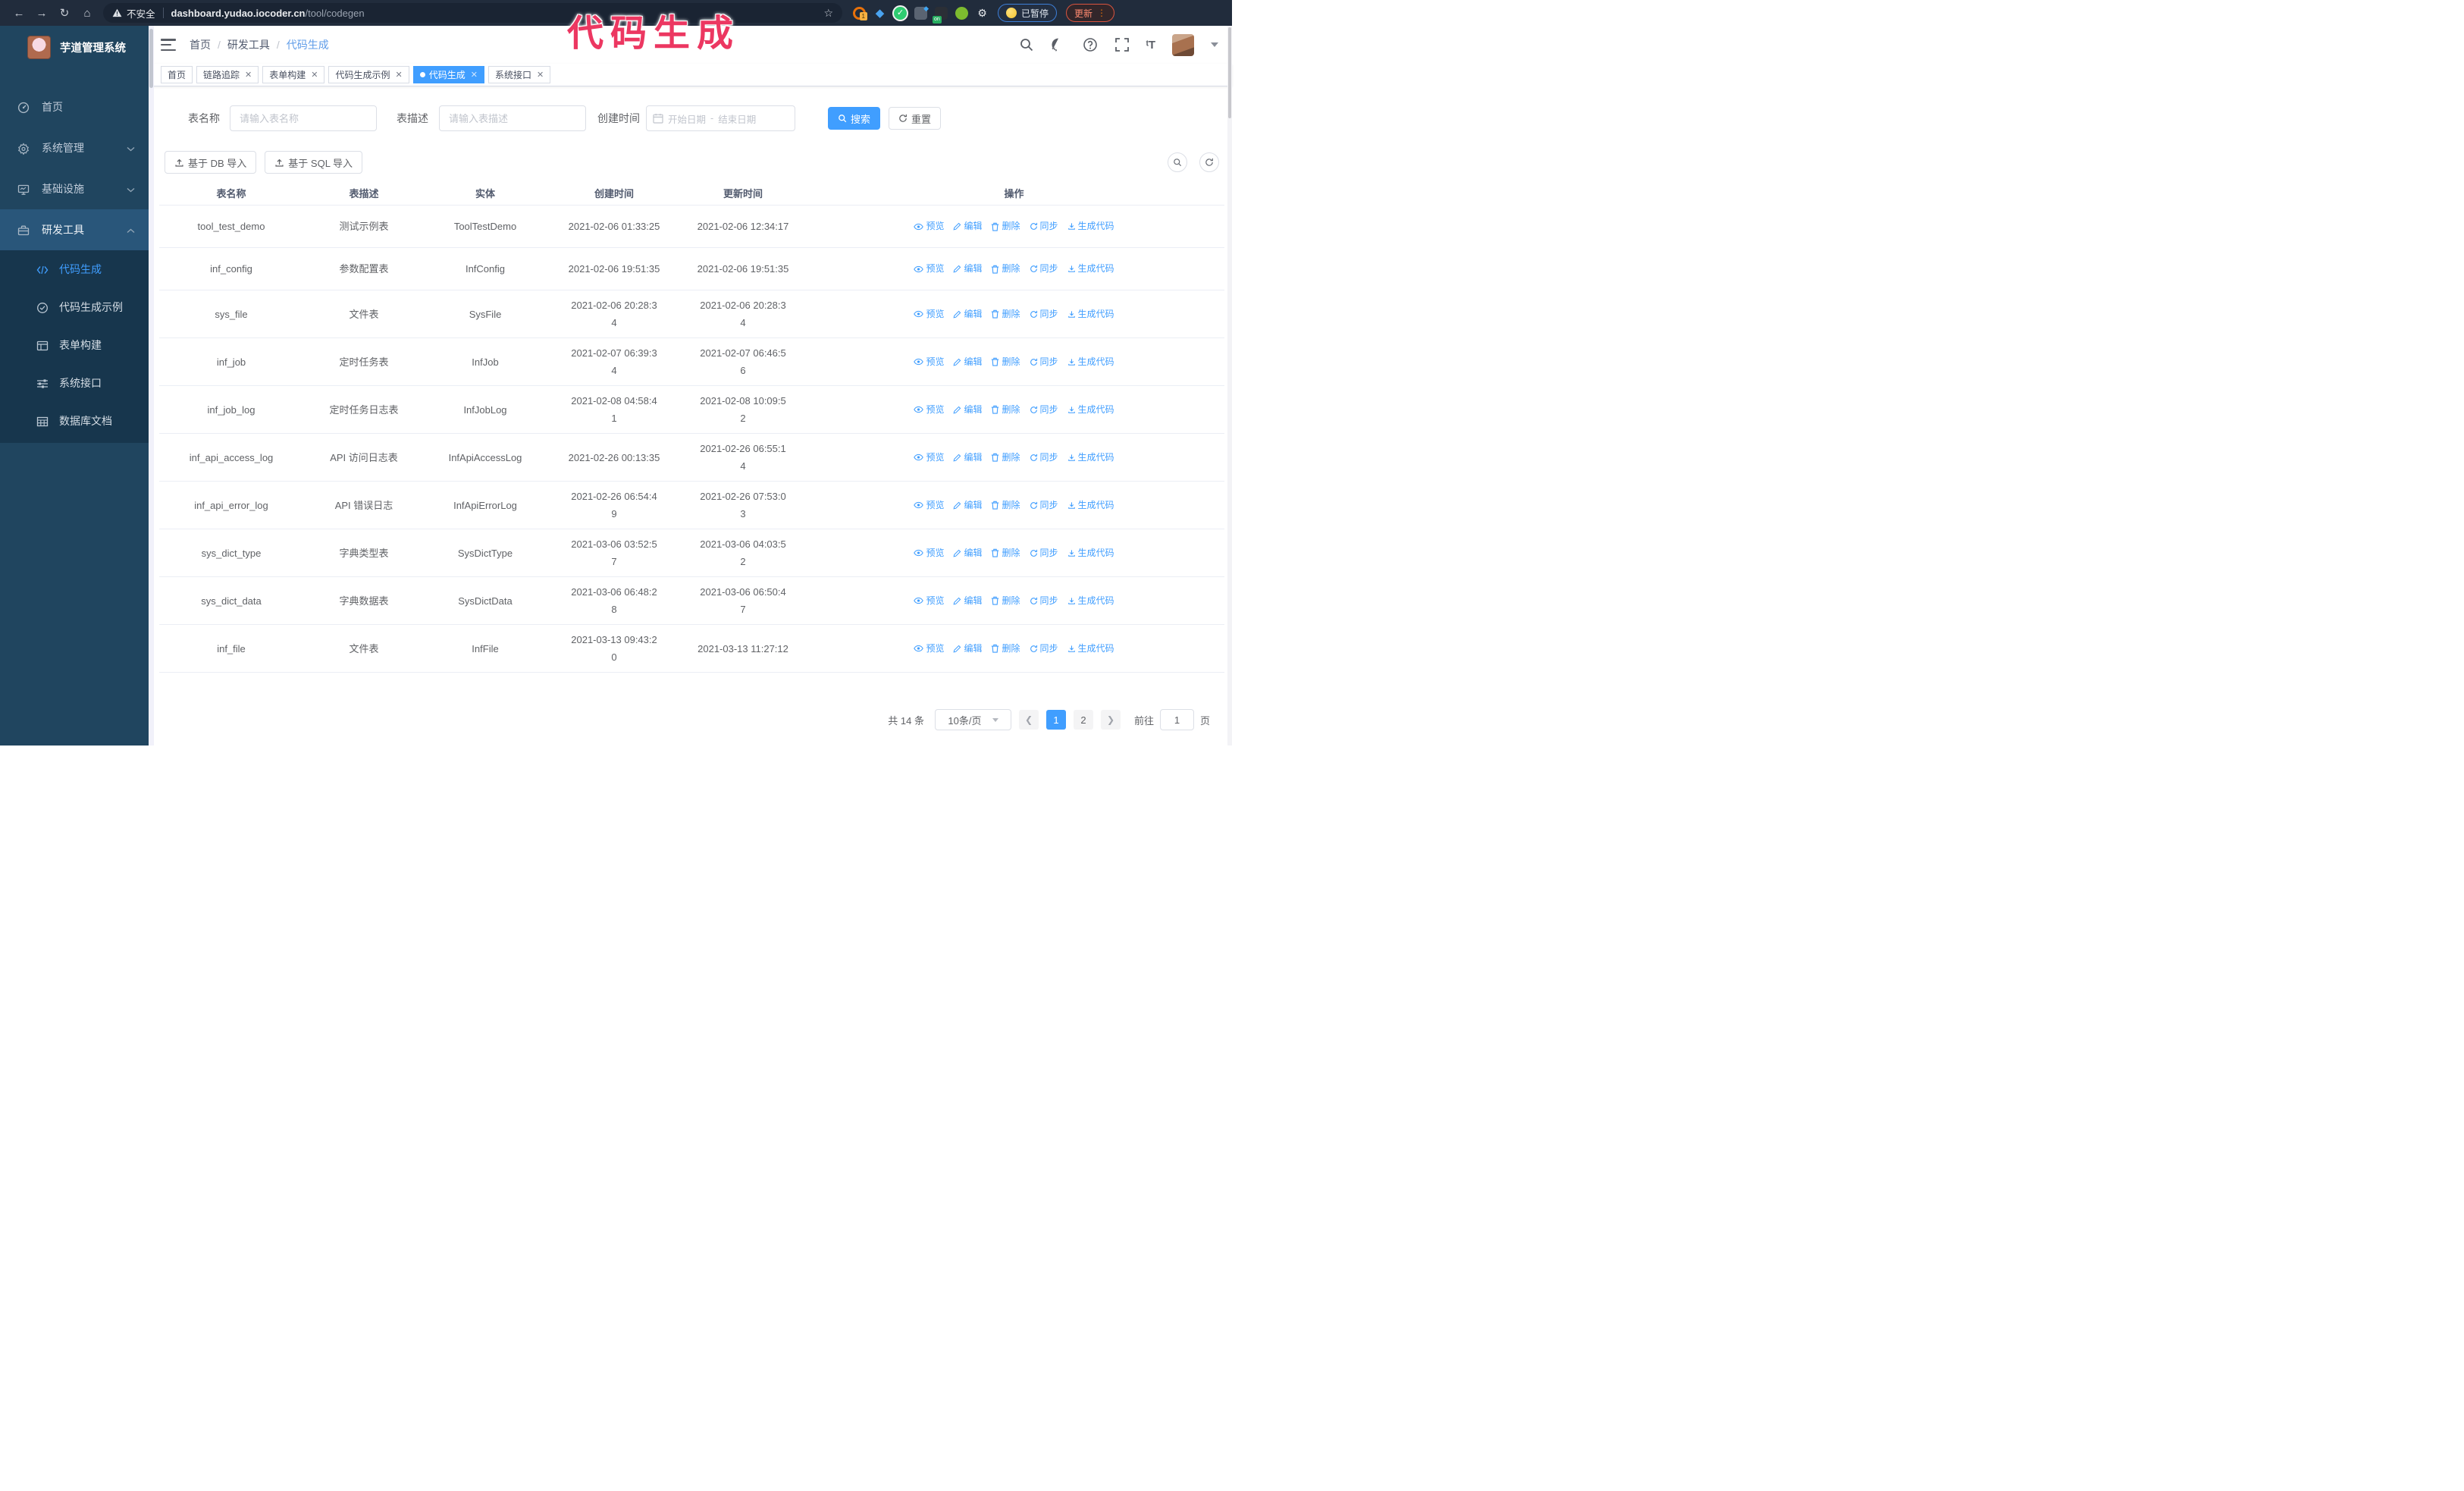 This screenshot has width=2464, height=1491. Describe the element at coordinates (228, 74) in the screenshot. I see `tab: 链路追踪 ✕` at that location.